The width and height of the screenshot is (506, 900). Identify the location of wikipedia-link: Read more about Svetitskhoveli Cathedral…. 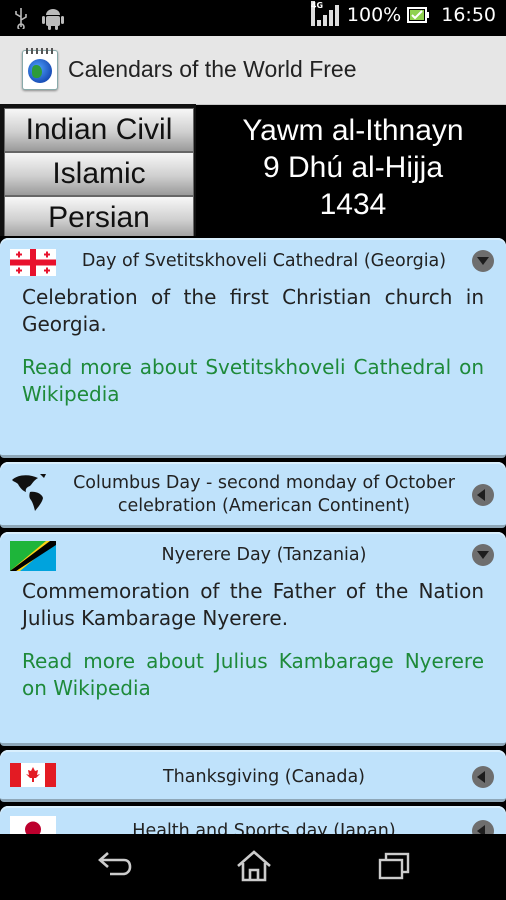
(253, 381).